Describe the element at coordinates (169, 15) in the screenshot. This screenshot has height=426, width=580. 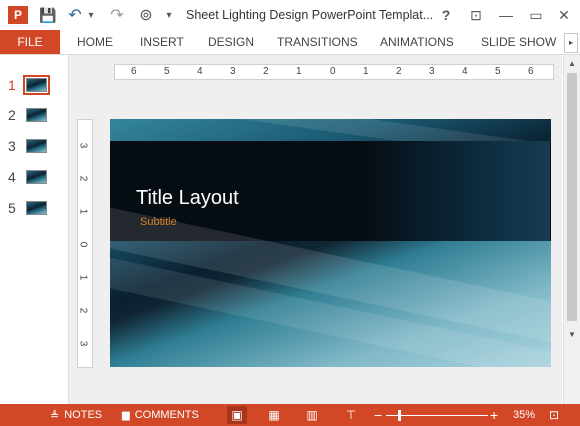
I see `customize-toolbar-button: ▾` at that location.